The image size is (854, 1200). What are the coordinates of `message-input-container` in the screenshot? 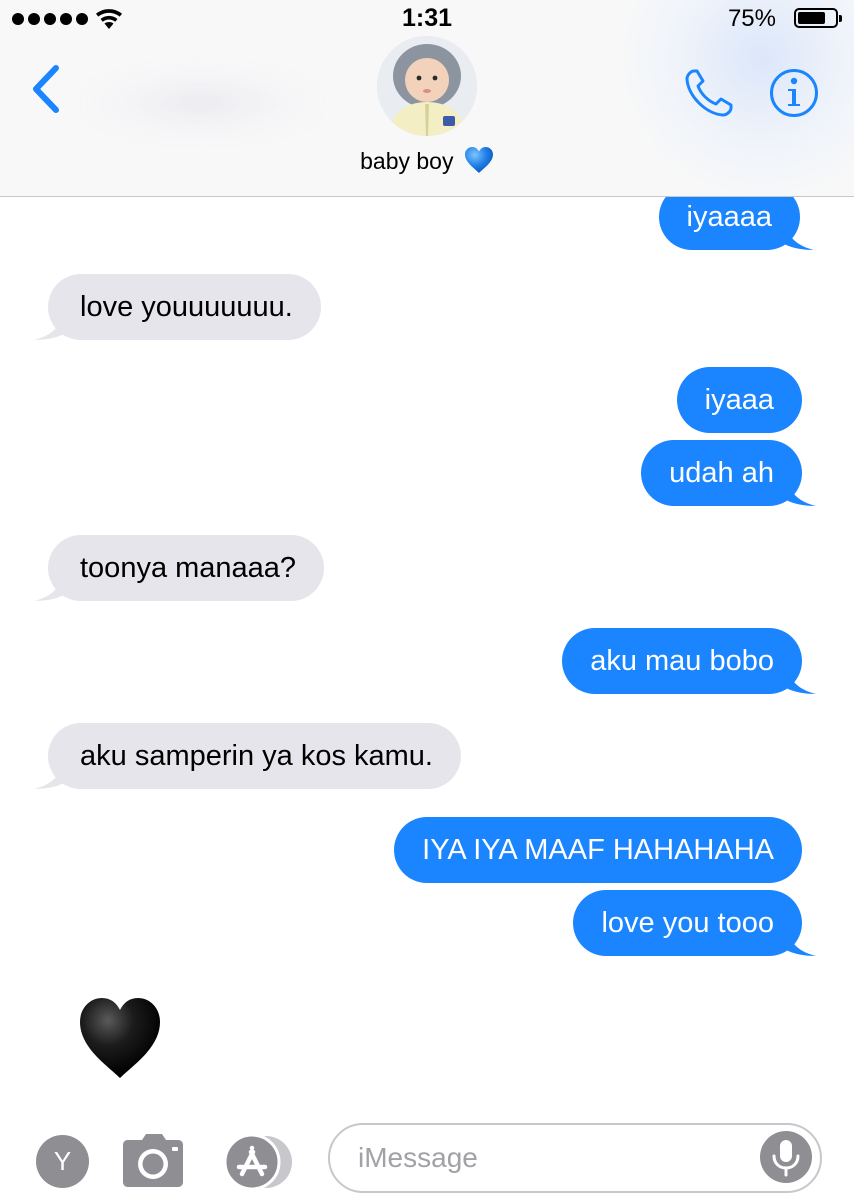 It's located at (575, 1158).